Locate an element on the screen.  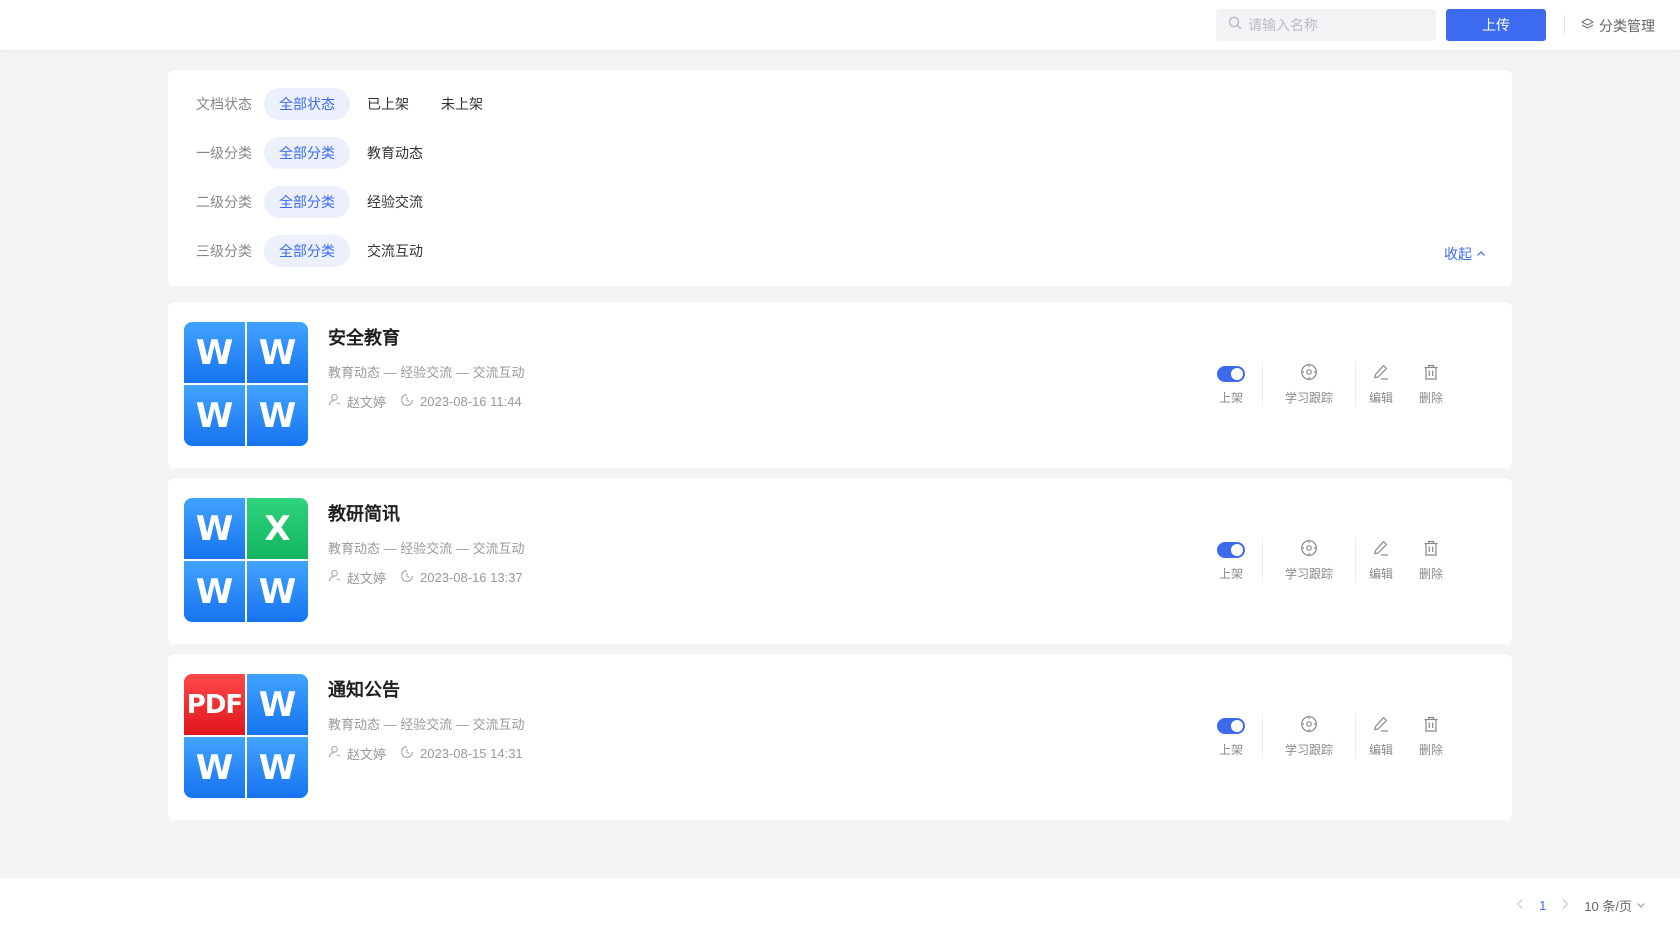
document-thumbnail: PDF W W W is located at coordinates (246, 736).